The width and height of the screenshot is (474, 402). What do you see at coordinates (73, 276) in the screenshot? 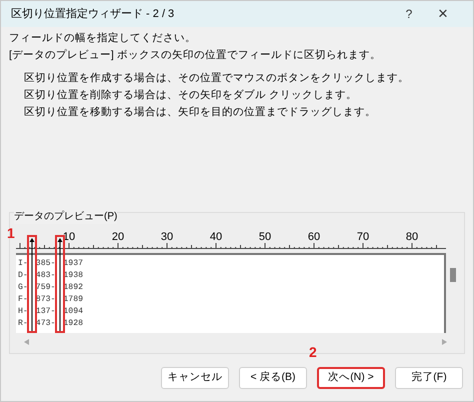
I see `preview-text: 1938` at bounding box center [73, 276].